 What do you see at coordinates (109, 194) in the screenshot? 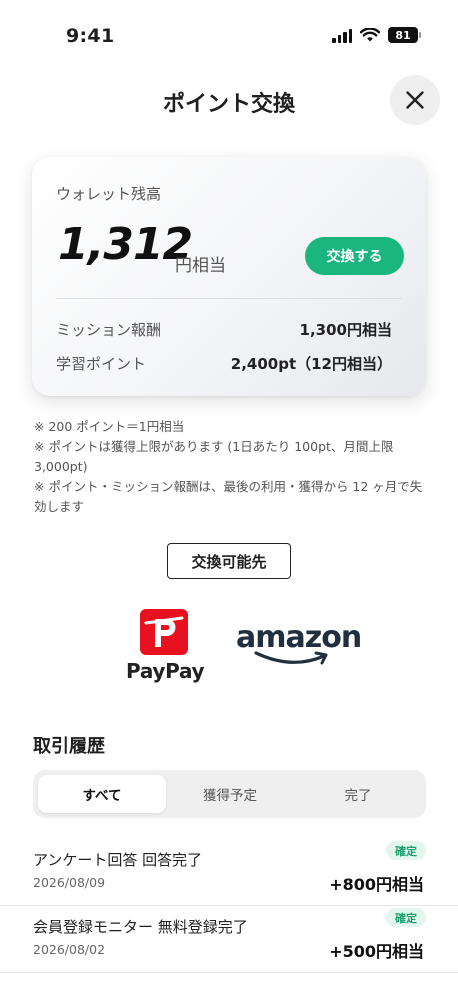
I see `wallet-label: ウォレット残高` at bounding box center [109, 194].